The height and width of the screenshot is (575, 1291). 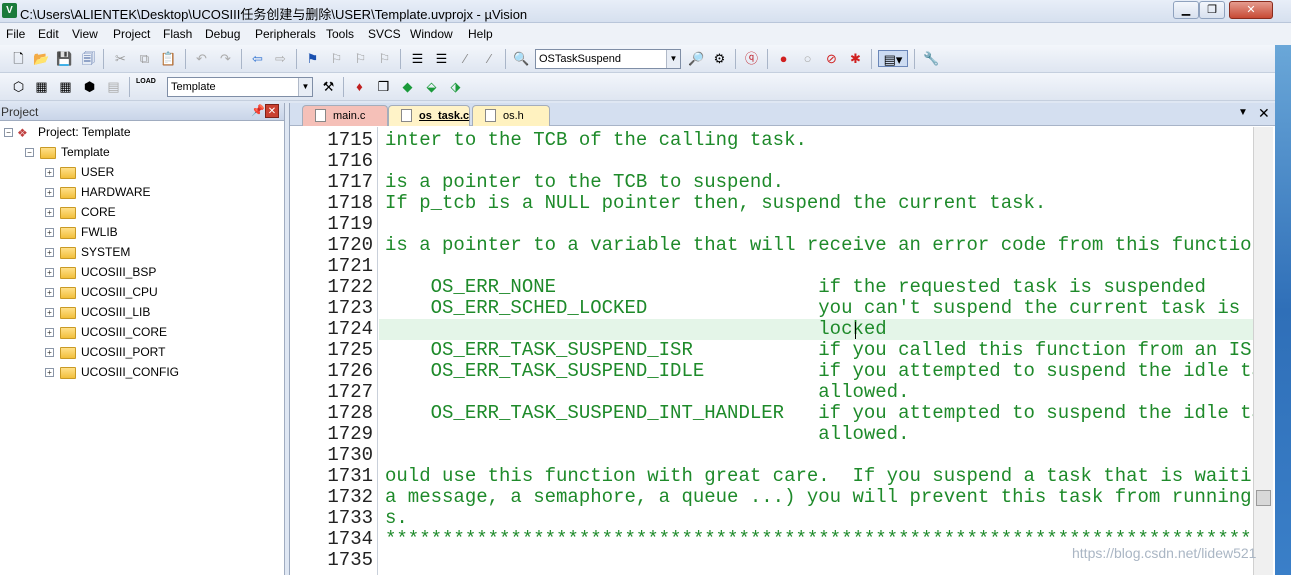 I want to click on tree-group-ucosiii-port: + UCOSIII_PORT, so click(x=105, y=355).